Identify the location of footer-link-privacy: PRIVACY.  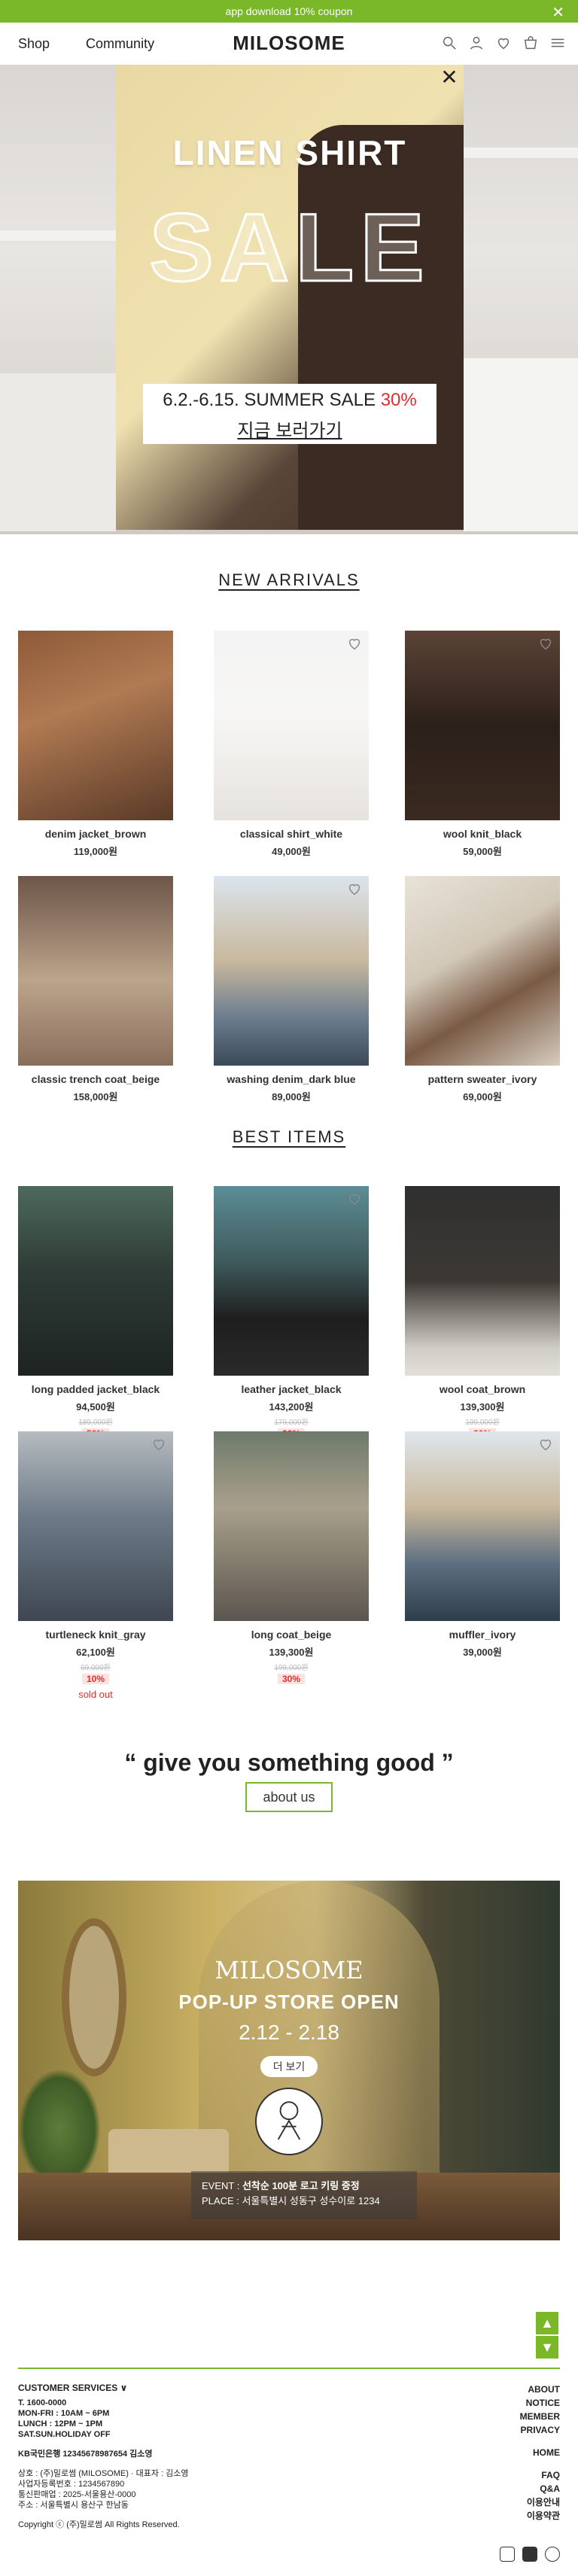
(540, 2430).